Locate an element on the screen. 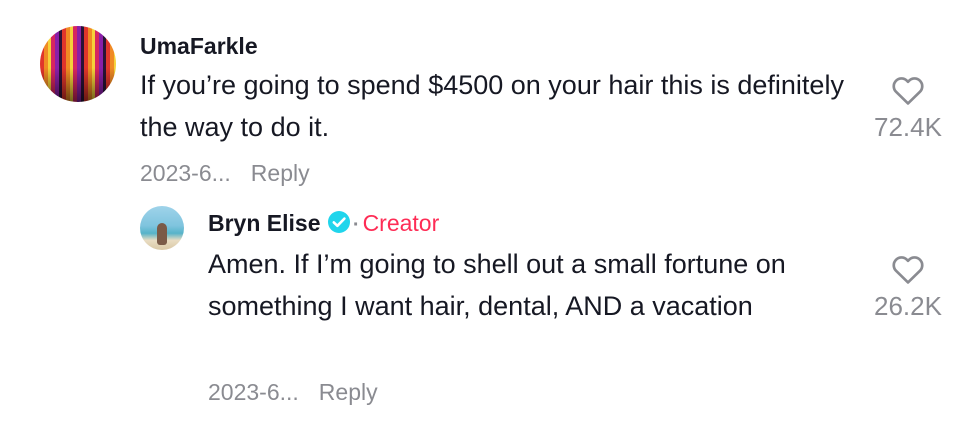  comment-username: UmaFarkle is located at coordinates (199, 46).